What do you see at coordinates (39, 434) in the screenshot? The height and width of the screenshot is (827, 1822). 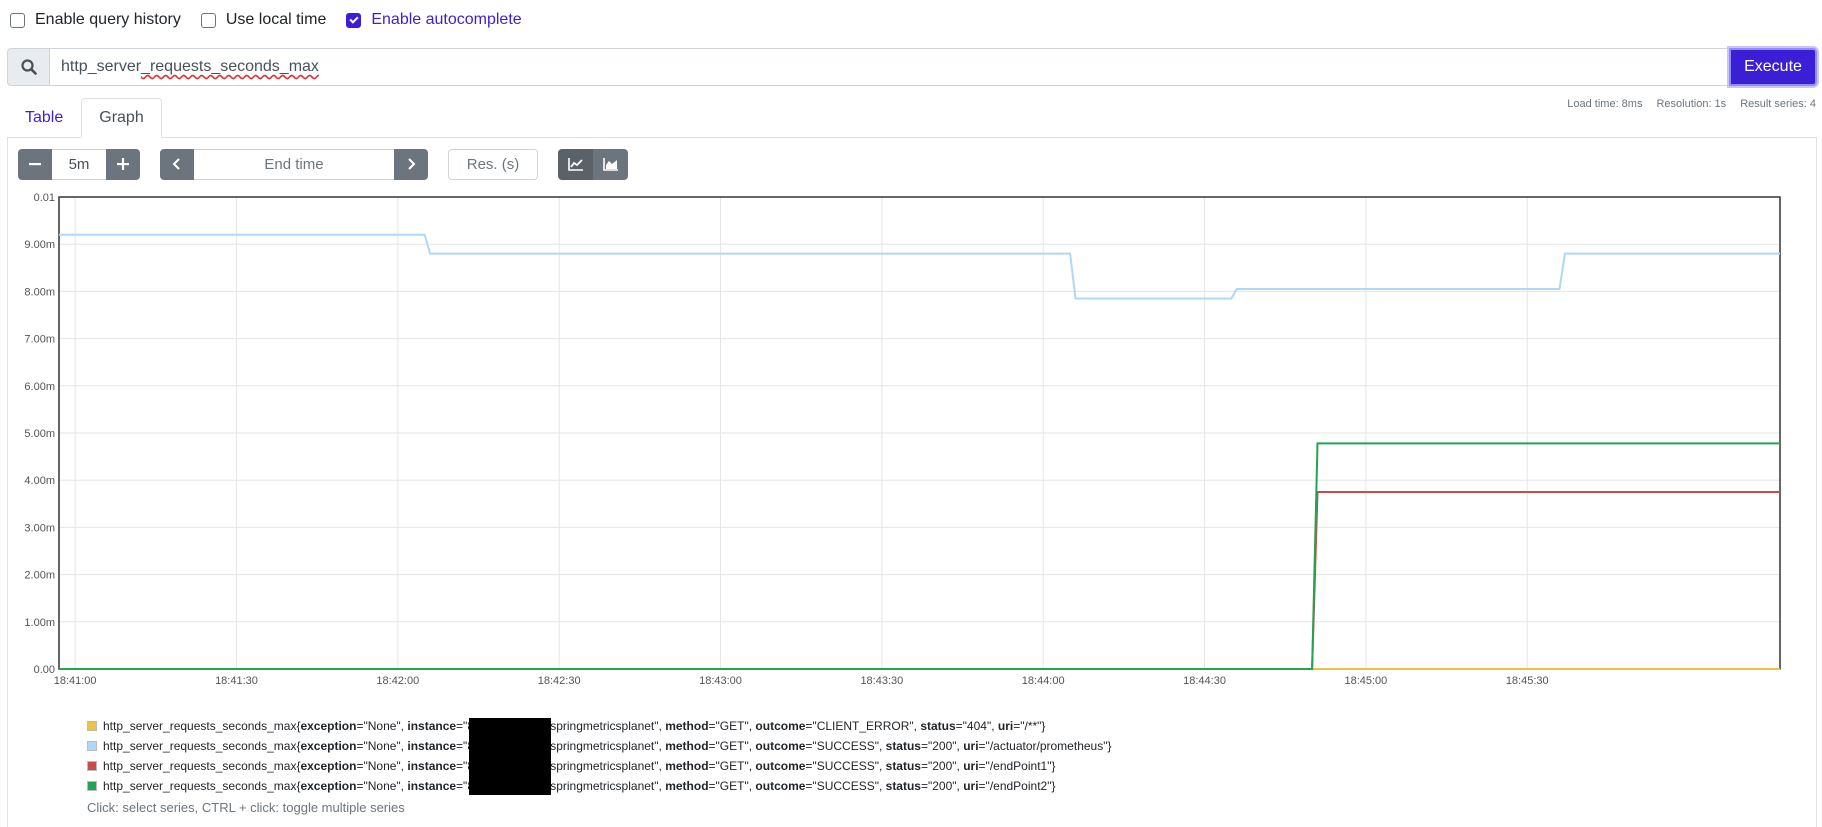 I see `y-tick-label: 5.00m` at bounding box center [39, 434].